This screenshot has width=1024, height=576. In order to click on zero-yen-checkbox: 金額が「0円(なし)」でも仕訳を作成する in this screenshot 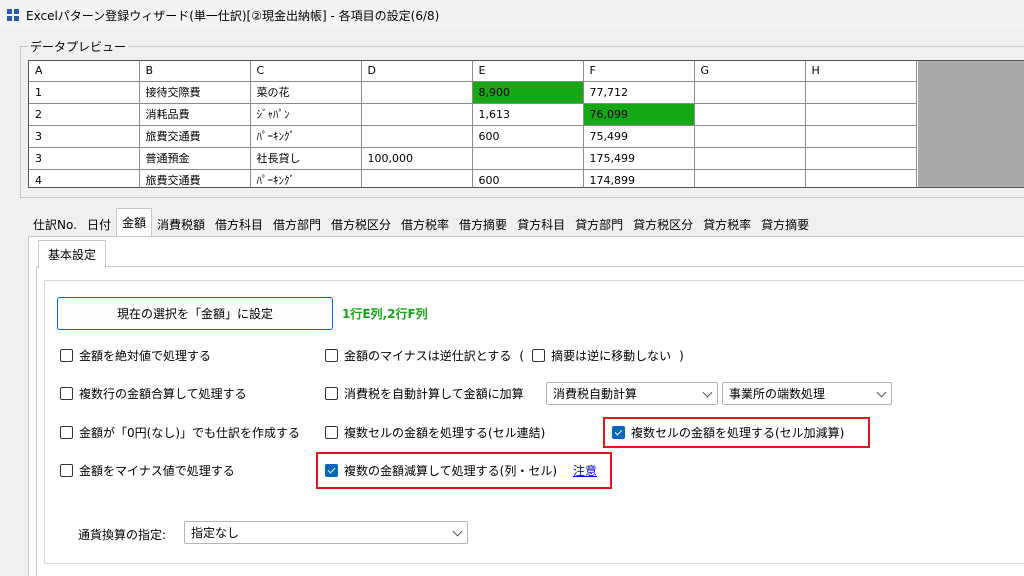, I will do `click(180, 432)`.